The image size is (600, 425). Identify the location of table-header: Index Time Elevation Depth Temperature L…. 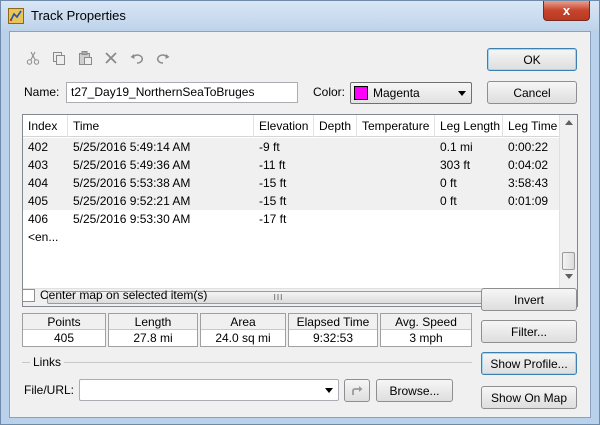
(291, 126).